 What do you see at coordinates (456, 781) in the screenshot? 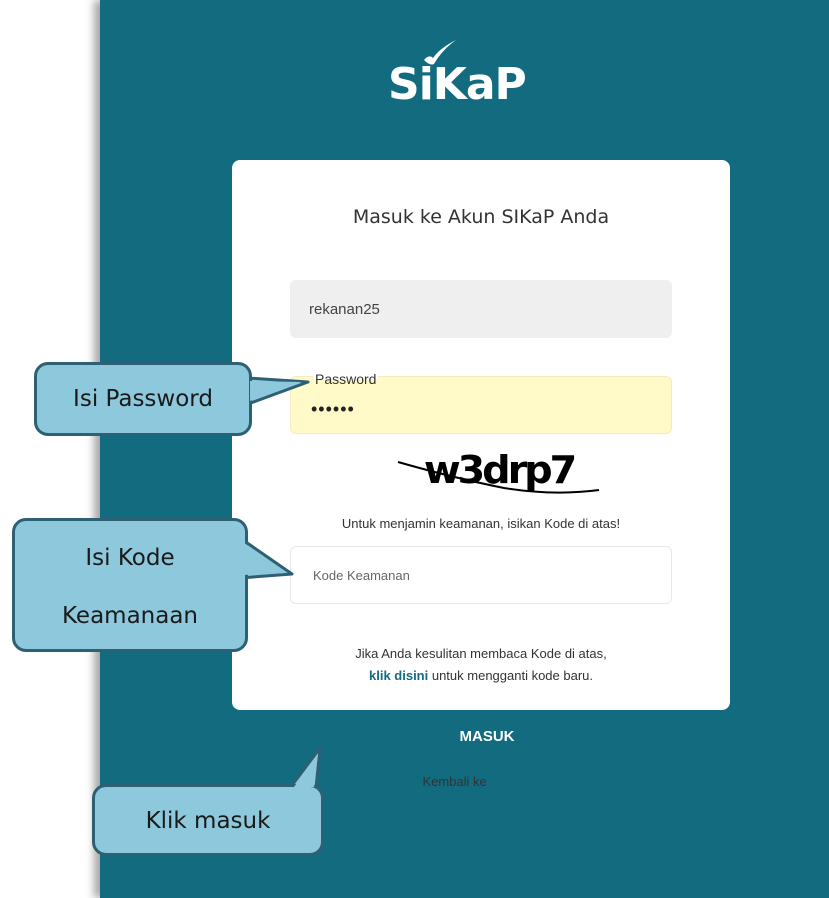
I see `kembali-prefix: Kembali ke` at bounding box center [456, 781].